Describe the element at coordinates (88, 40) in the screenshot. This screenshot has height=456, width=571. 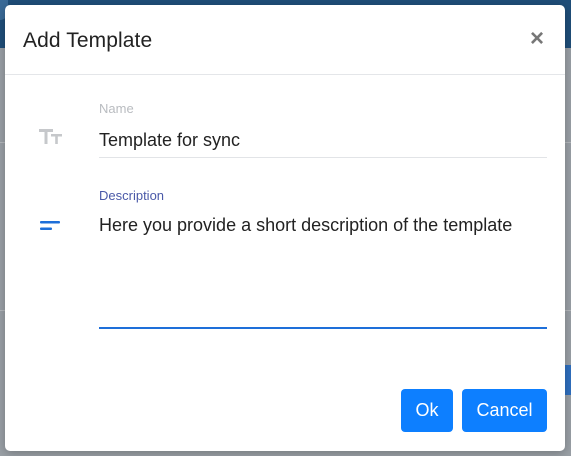
I see `dialog-title: Add Template` at that location.